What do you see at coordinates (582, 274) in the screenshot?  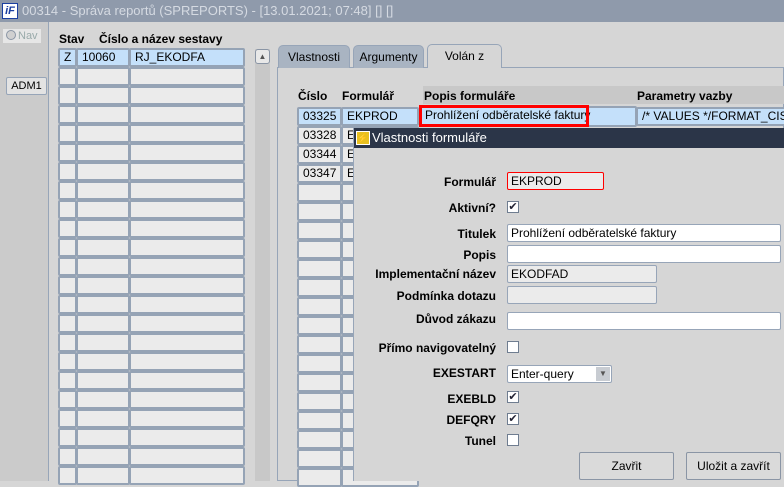 I see `impl-field: EKODFAD` at bounding box center [582, 274].